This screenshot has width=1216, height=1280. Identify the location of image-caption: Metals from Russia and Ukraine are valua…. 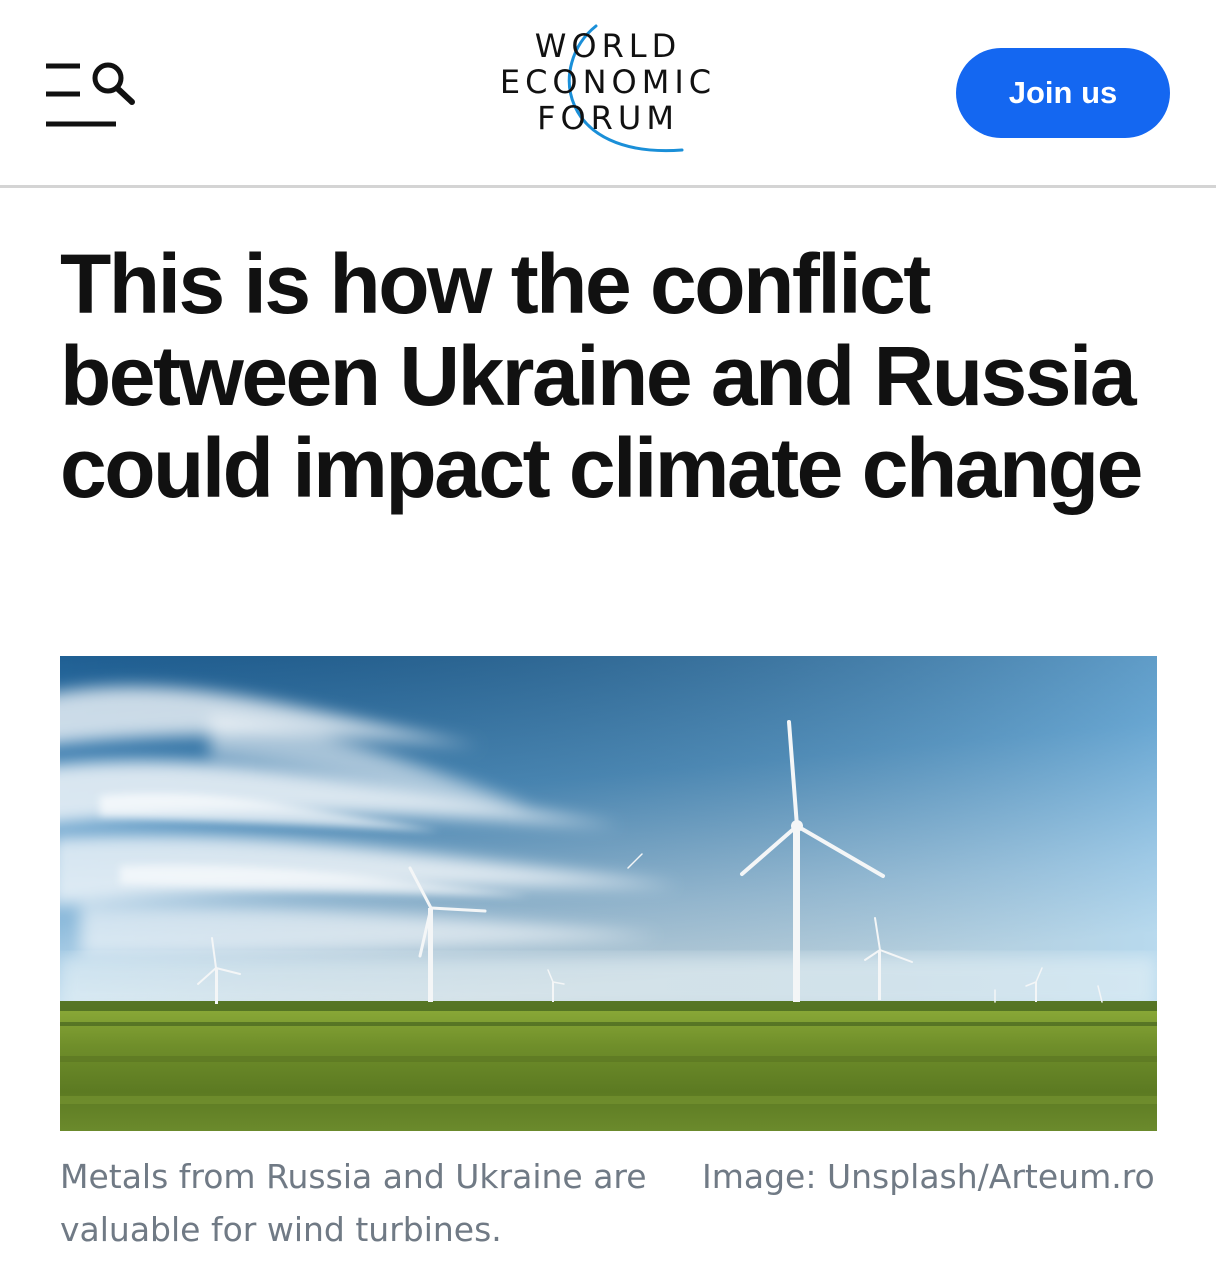
(353, 1203).